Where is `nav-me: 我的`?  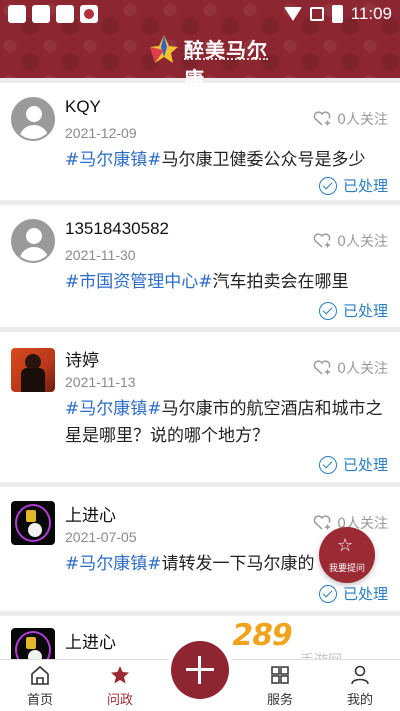 nav-me: 我的 is located at coordinates (360, 685).